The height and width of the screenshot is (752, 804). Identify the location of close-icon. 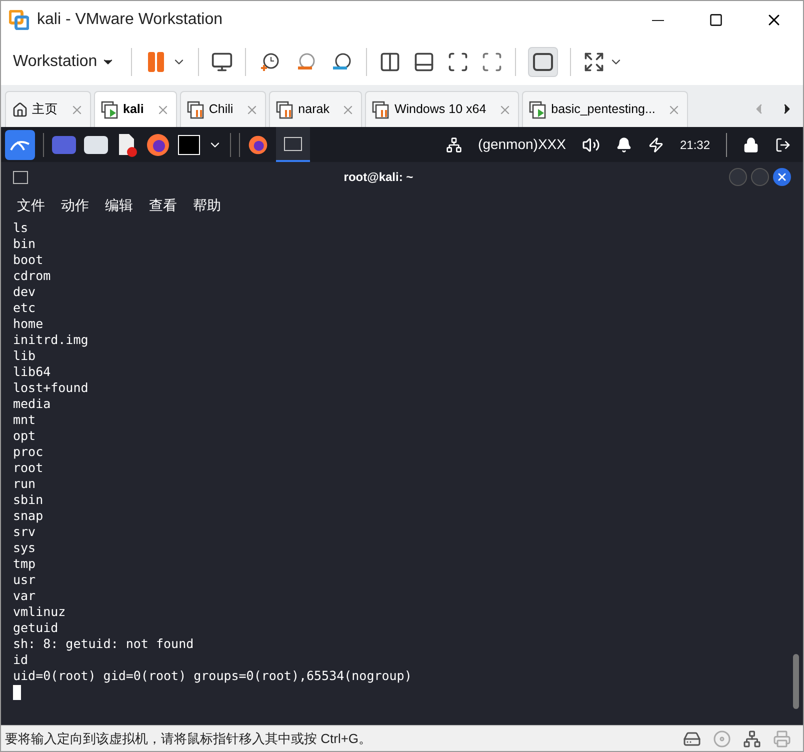
(782, 177).